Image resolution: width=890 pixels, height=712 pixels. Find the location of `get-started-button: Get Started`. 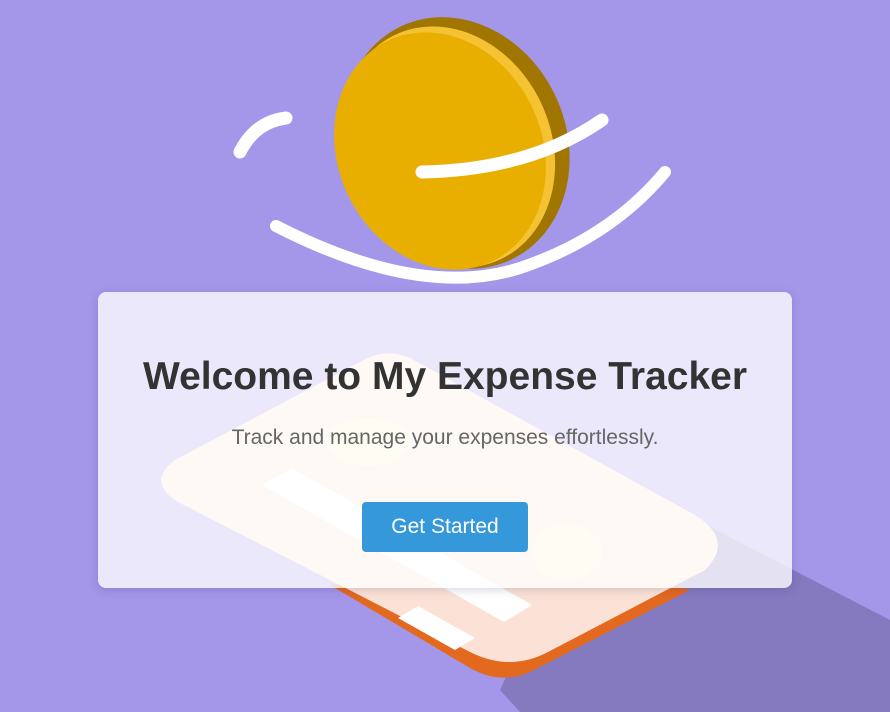

get-started-button: Get Started is located at coordinates (445, 527).